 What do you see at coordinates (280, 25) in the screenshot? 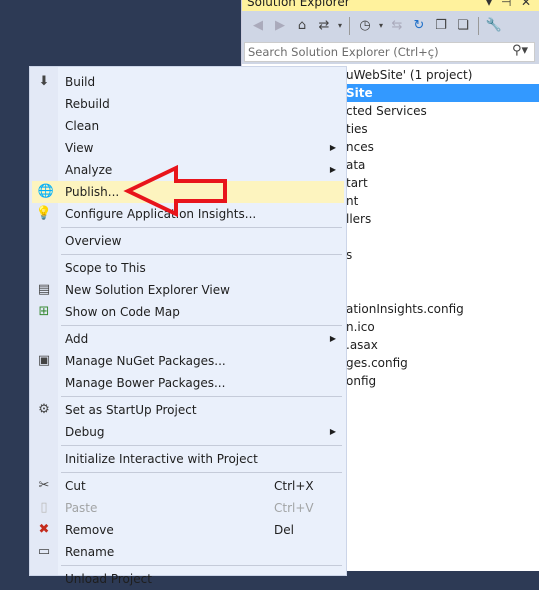
I see `forward-icon: ▶` at bounding box center [280, 25].